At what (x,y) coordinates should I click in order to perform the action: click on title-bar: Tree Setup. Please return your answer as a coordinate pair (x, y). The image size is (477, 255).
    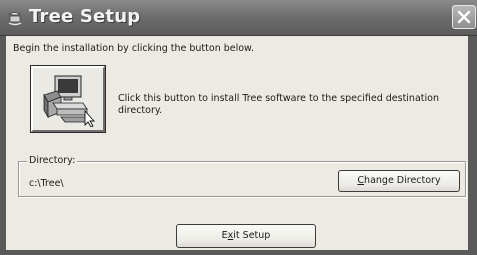
    Looking at the image, I should click on (238, 18).